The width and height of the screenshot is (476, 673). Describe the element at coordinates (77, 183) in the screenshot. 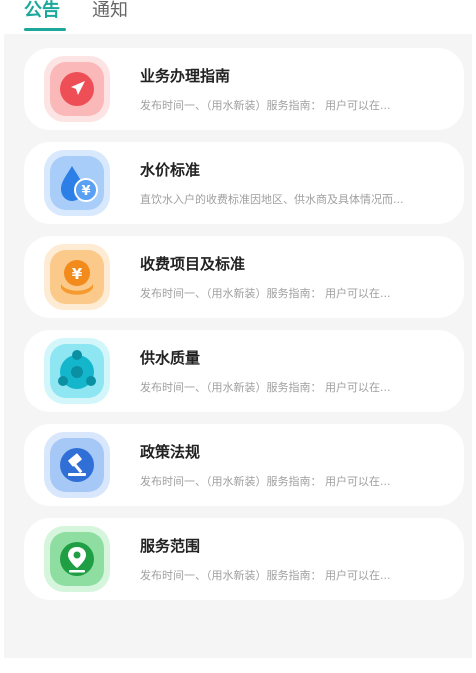

I see `water-drop-yen-icon: ¥` at that location.